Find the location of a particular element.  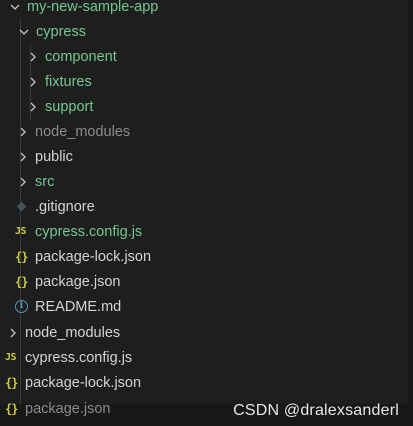

tree-item-package-lock: {} package-lock.json is located at coordinates (206, 256).